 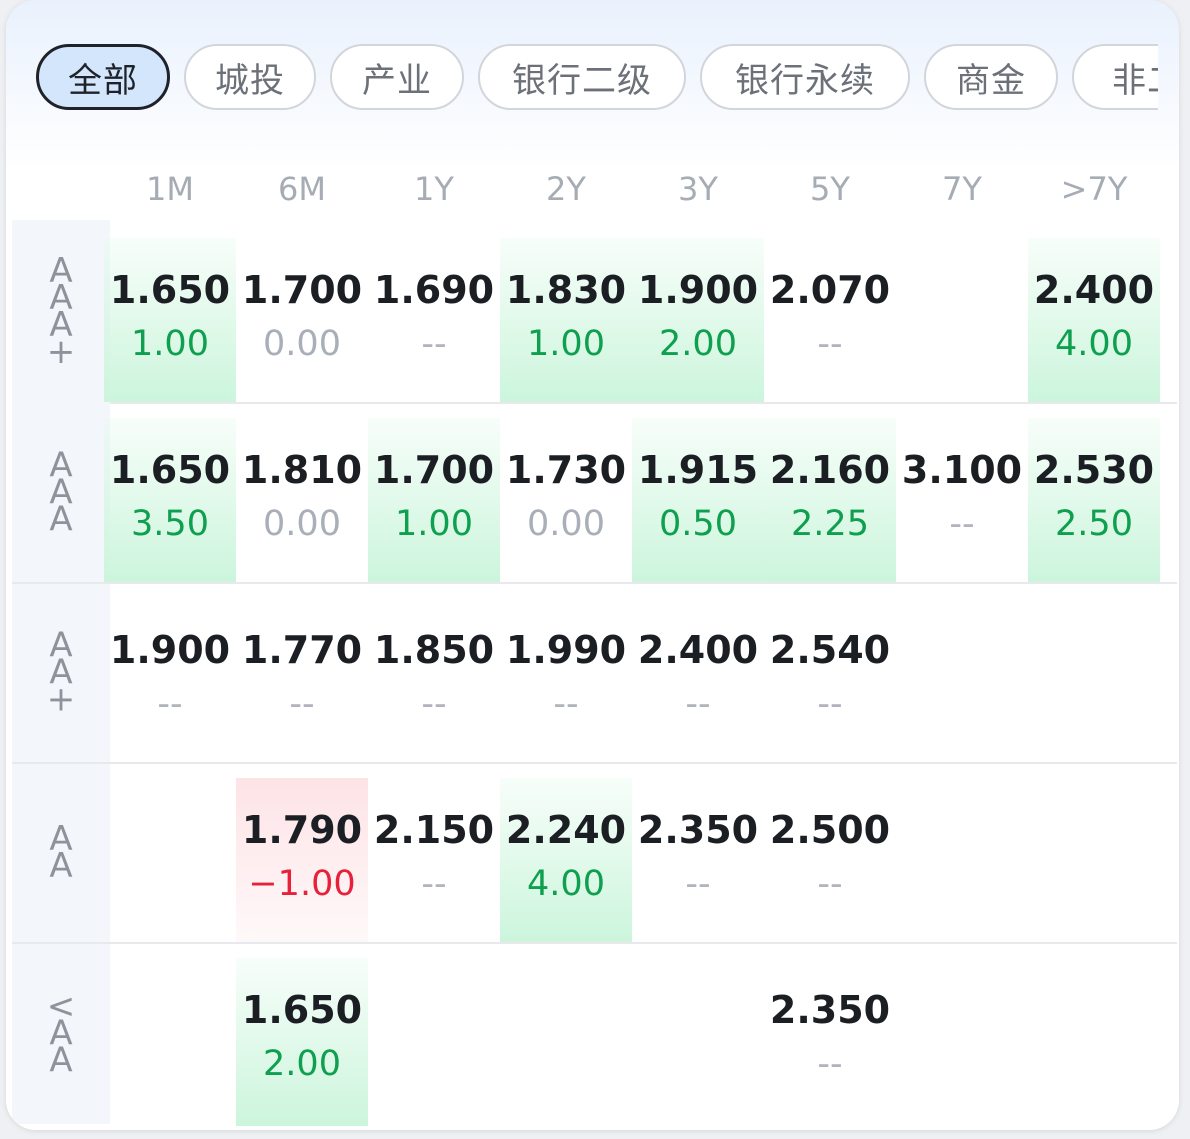 What do you see at coordinates (434, 500) in the screenshot?
I see `yield-cell: 1.700 1.00` at bounding box center [434, 500].